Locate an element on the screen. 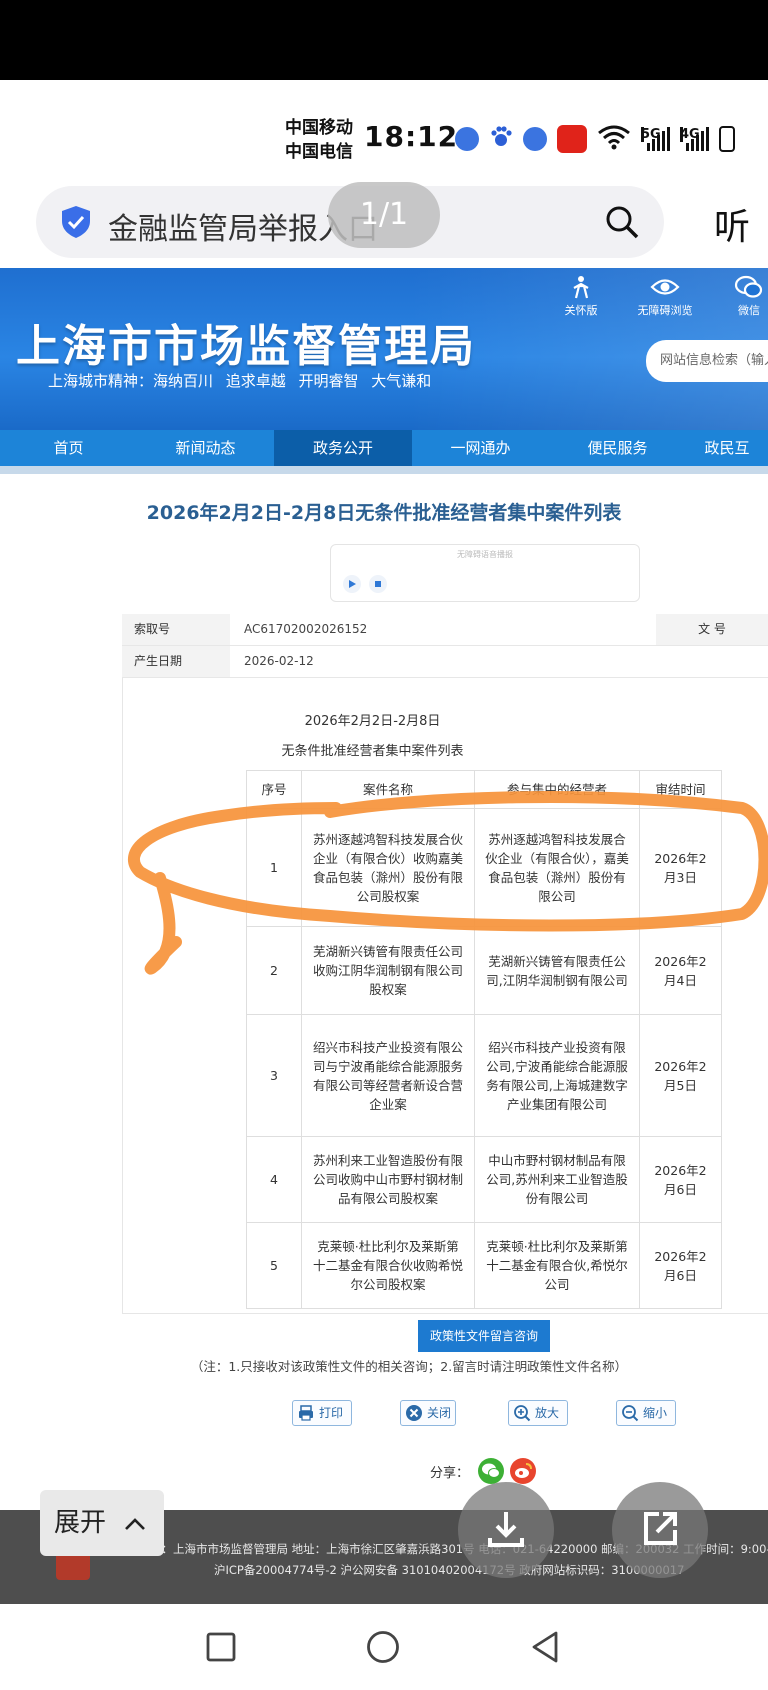 This screenshot has width=768, height=1690. case-name: 绍兴市科技产业投资有限公司与宁波甬能综合能源服务有限公司等经营者新设合营企业案 is located at coordinates (388, 1075).